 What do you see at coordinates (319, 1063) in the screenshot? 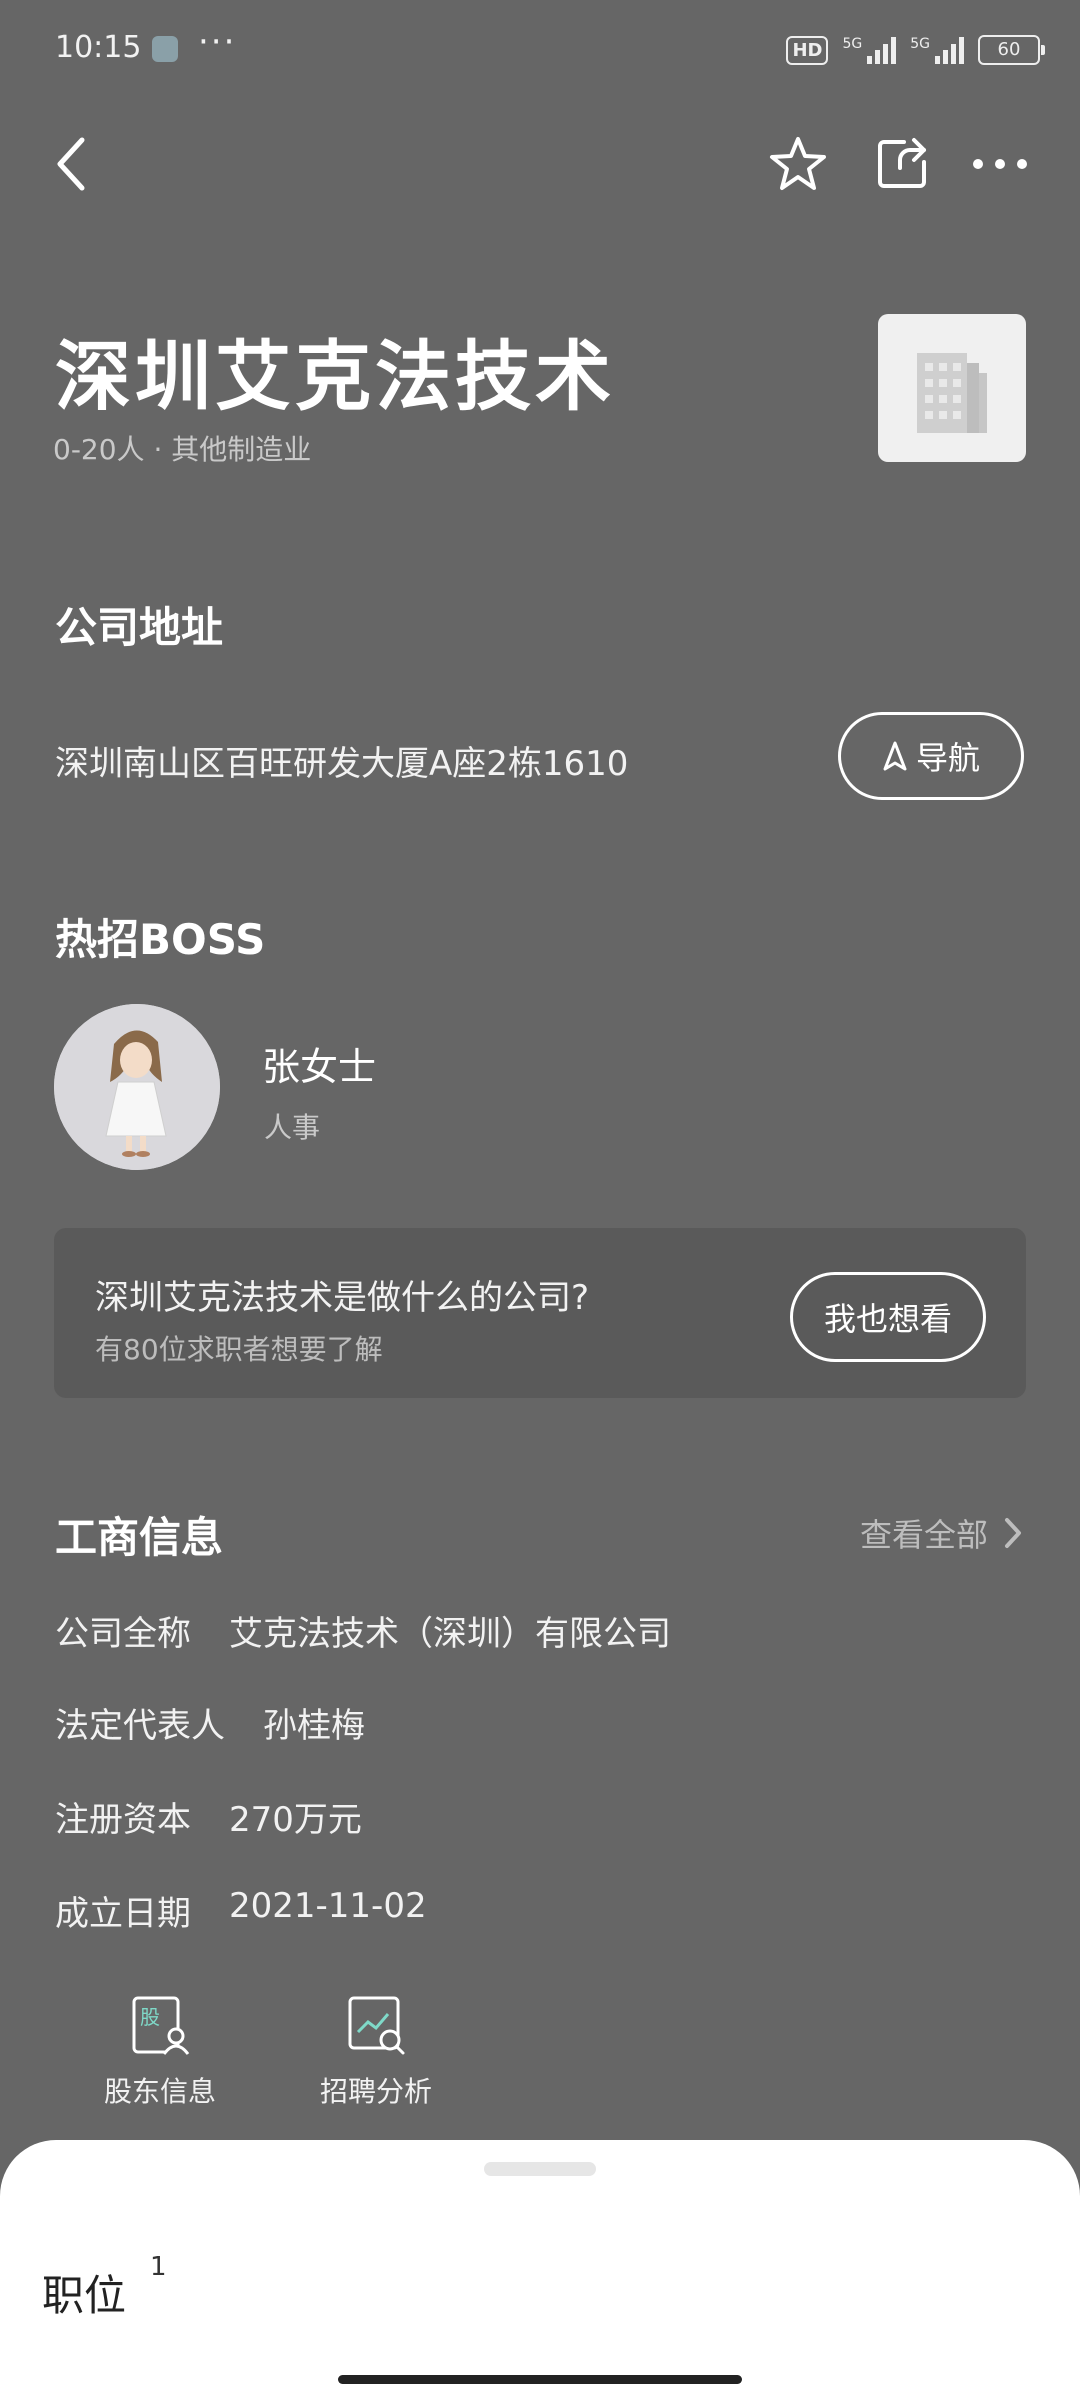
I see `boss-name: 张女士` at bounding box center [319, 1063].